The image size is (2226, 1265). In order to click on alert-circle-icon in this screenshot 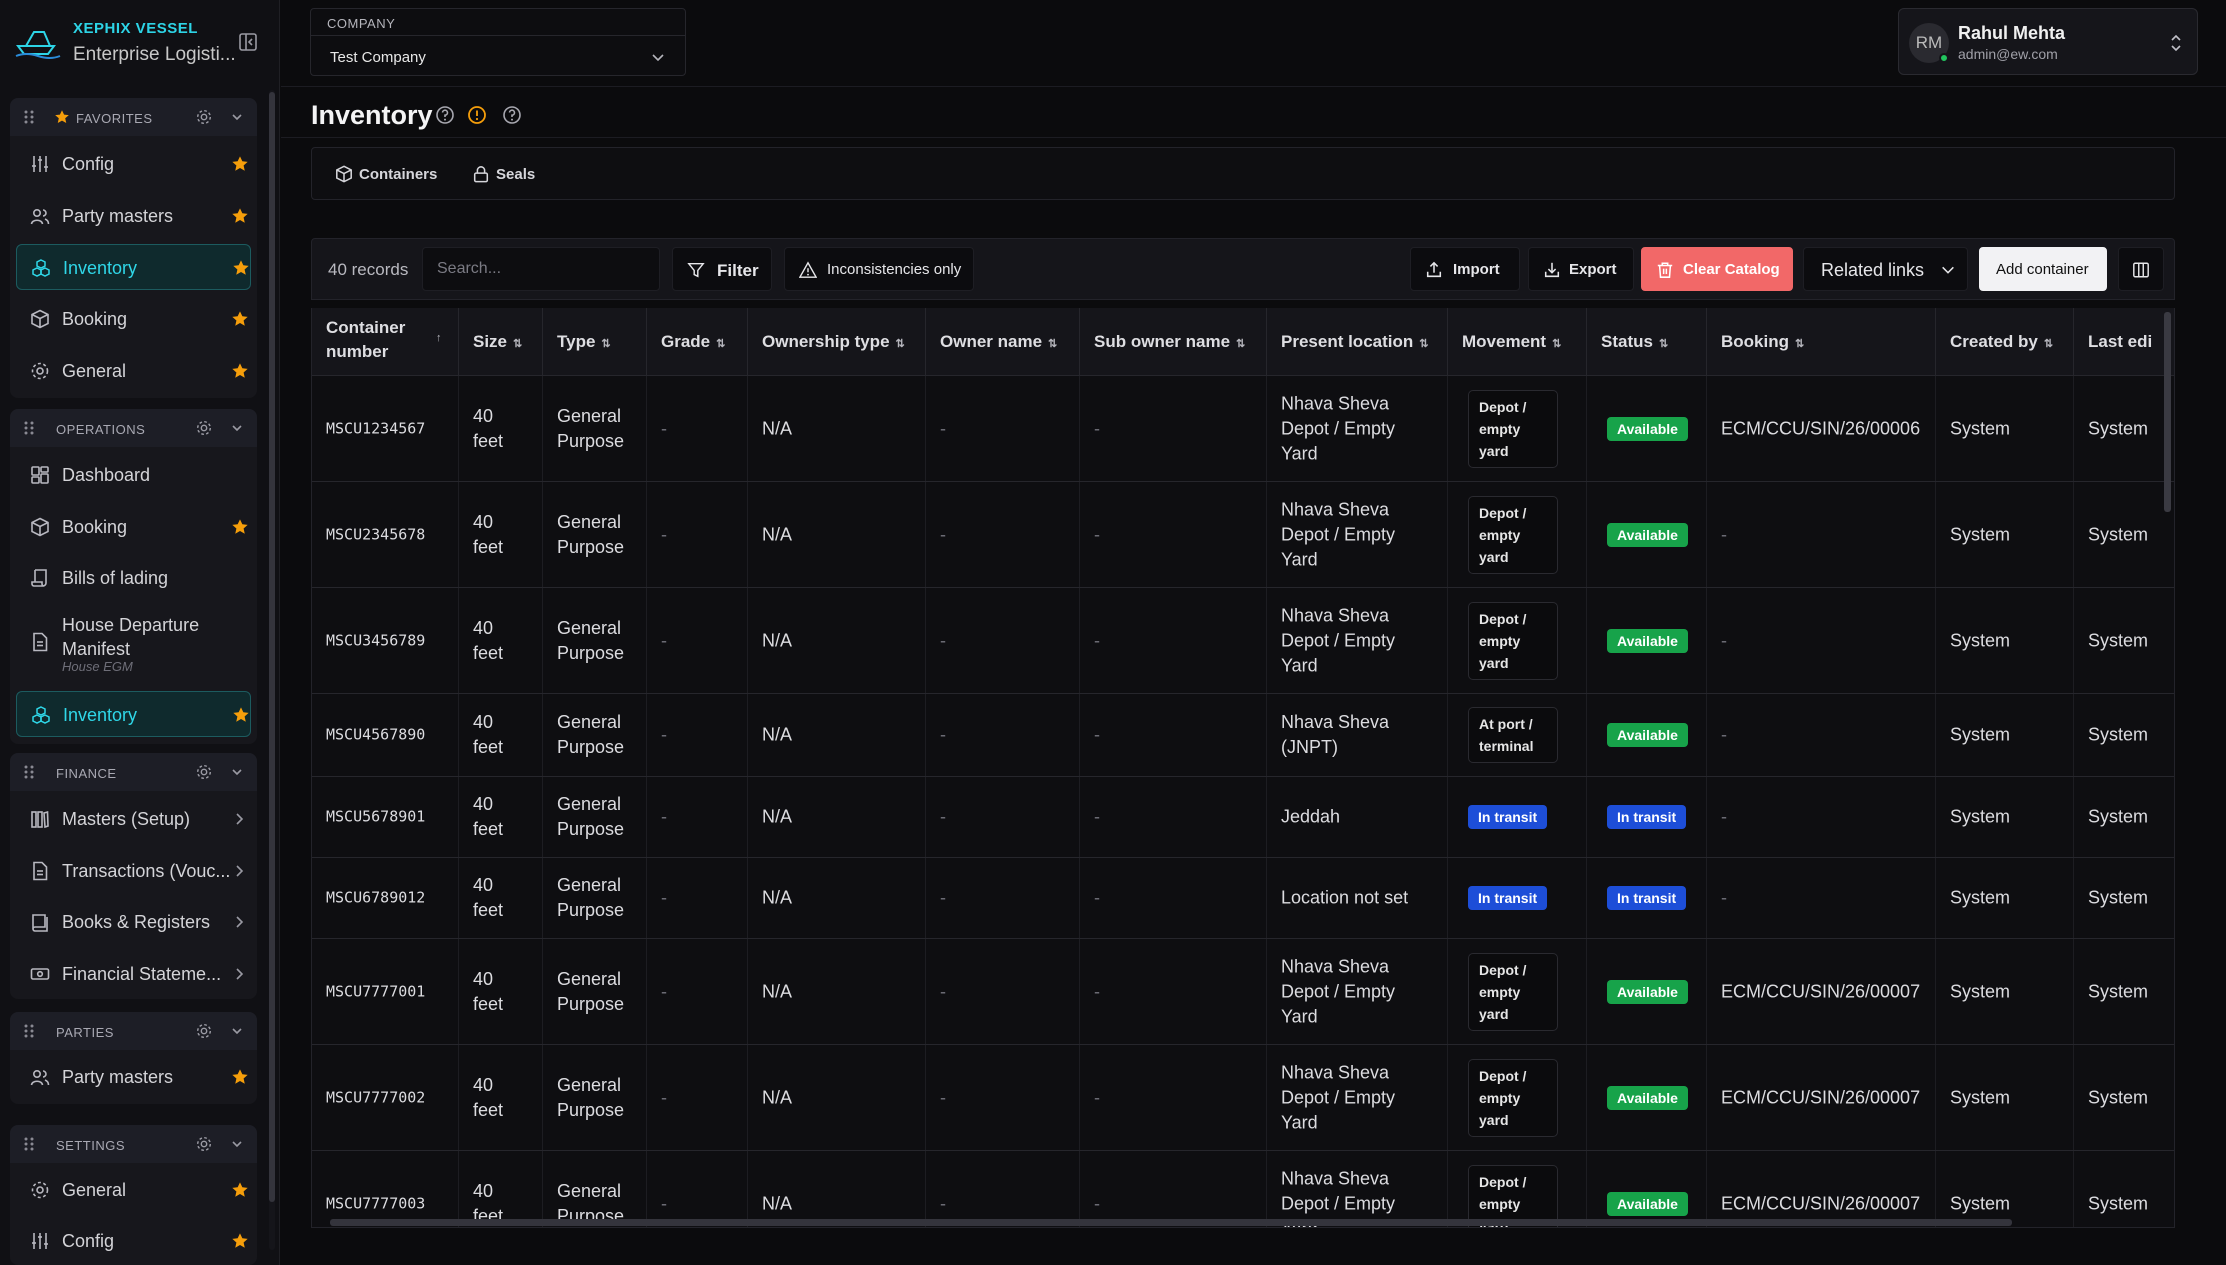, I will do `click(477, 115)`.